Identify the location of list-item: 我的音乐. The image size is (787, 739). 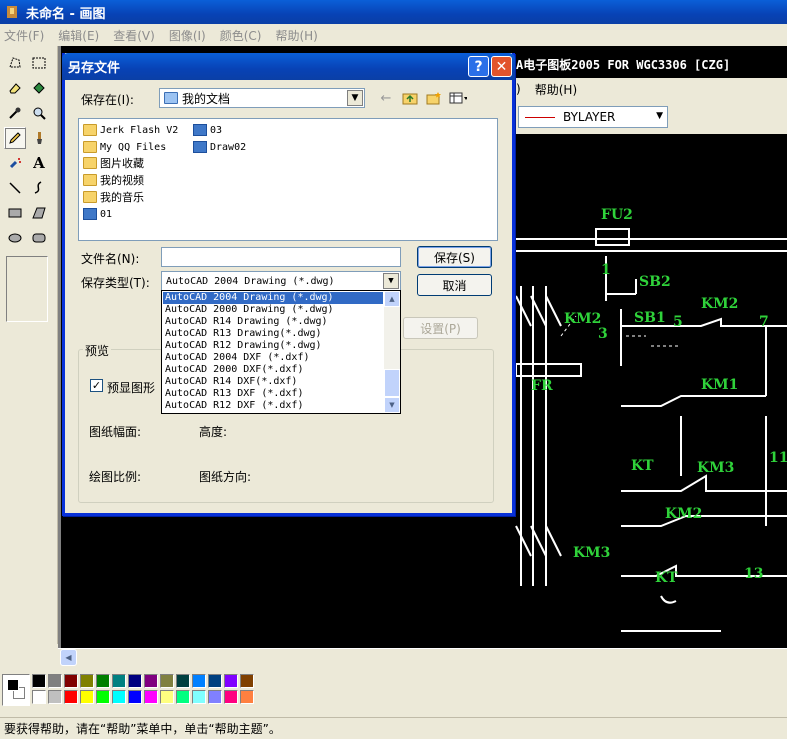
(113, 197).